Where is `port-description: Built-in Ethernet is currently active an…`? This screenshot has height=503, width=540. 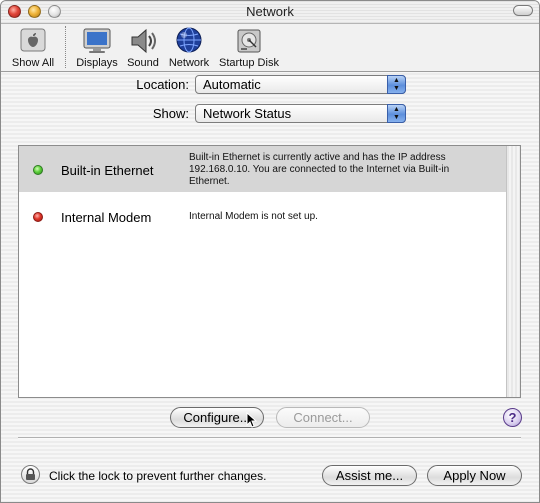 port-description: Built-in Ethernet is currently active an… is located at coordinates (319, 169).